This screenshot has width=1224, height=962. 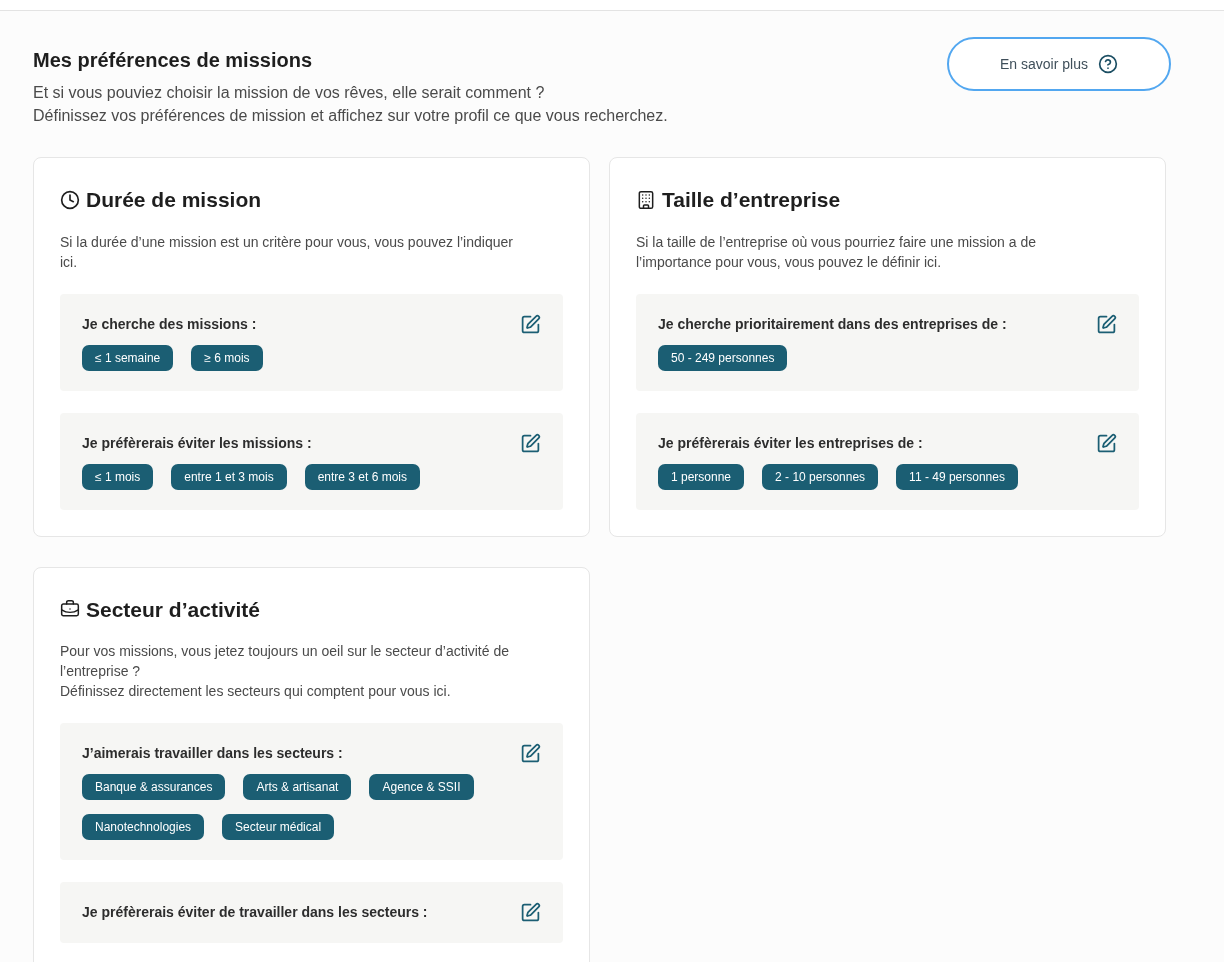 I want to click on tag: 50 - 249 personnes, so click(x=723, y=357).